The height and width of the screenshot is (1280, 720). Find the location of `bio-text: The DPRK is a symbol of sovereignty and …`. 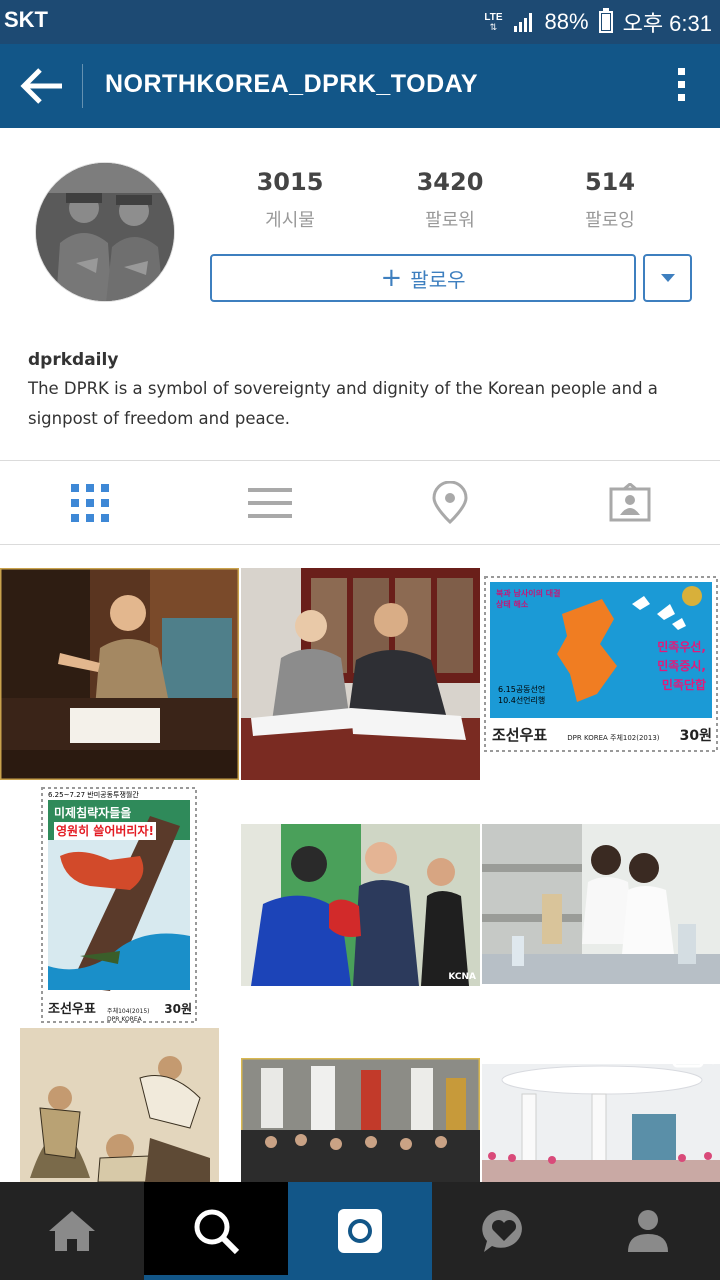

bio-text: The DPRK is a symbol of sovereignty and … is located at coordinates (343, 403).